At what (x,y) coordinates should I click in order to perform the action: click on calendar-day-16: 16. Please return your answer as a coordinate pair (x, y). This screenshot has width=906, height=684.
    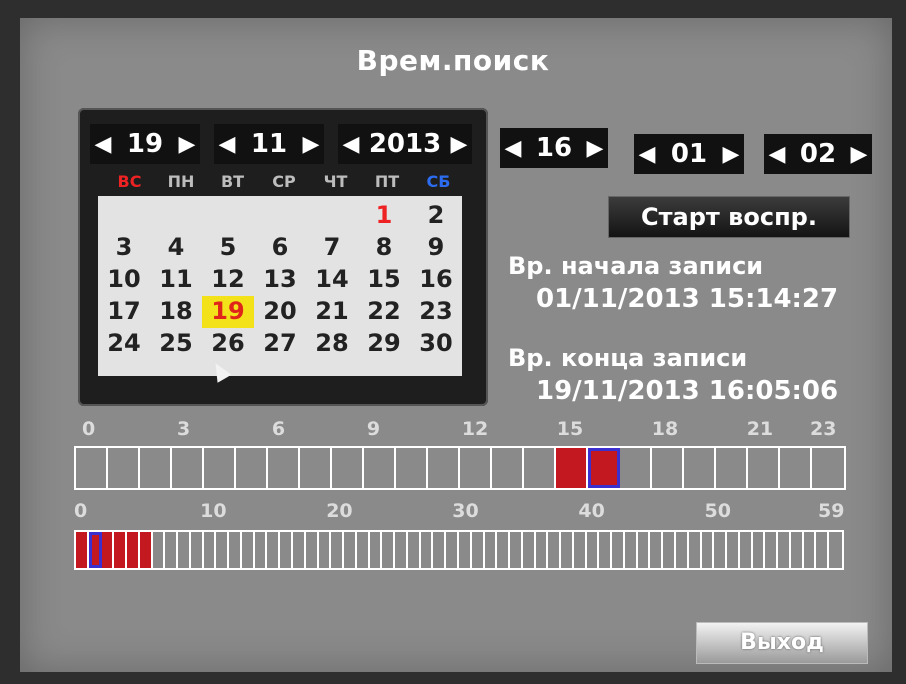
    Looking at the image, I should click on (436, 280).